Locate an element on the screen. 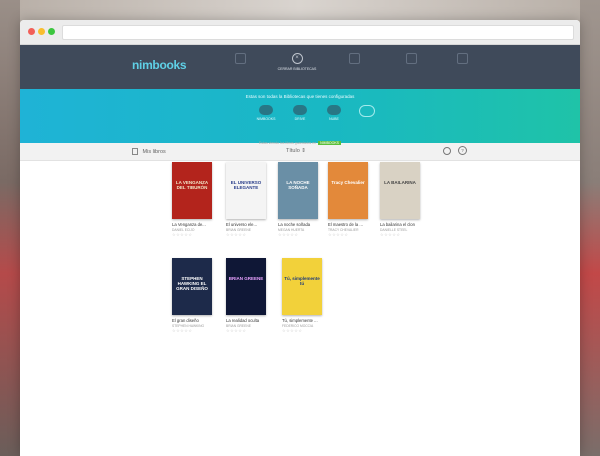 The width and height of the screenshot is (600, 456). book-cover: STEPHEN HAWKING EL GRAN DISEÑO is located at coordinates (192, 286).